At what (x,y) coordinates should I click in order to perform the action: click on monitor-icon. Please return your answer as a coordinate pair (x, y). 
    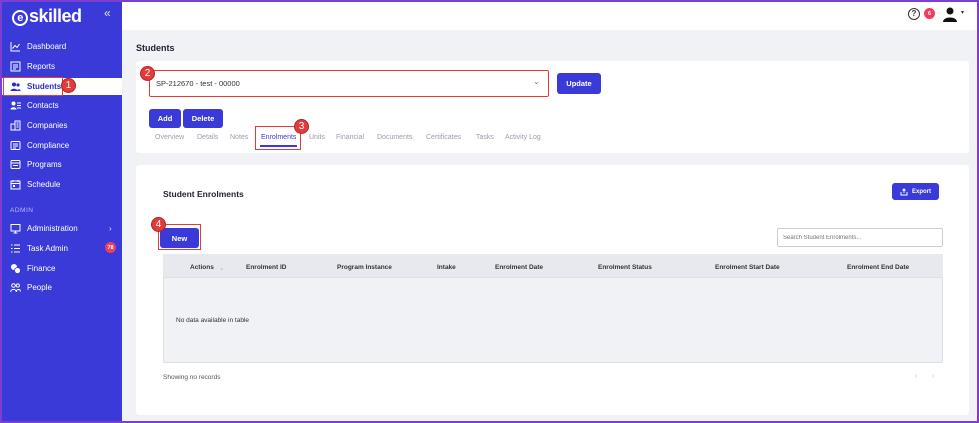
    Looking at the image, I should click on (15, 228).